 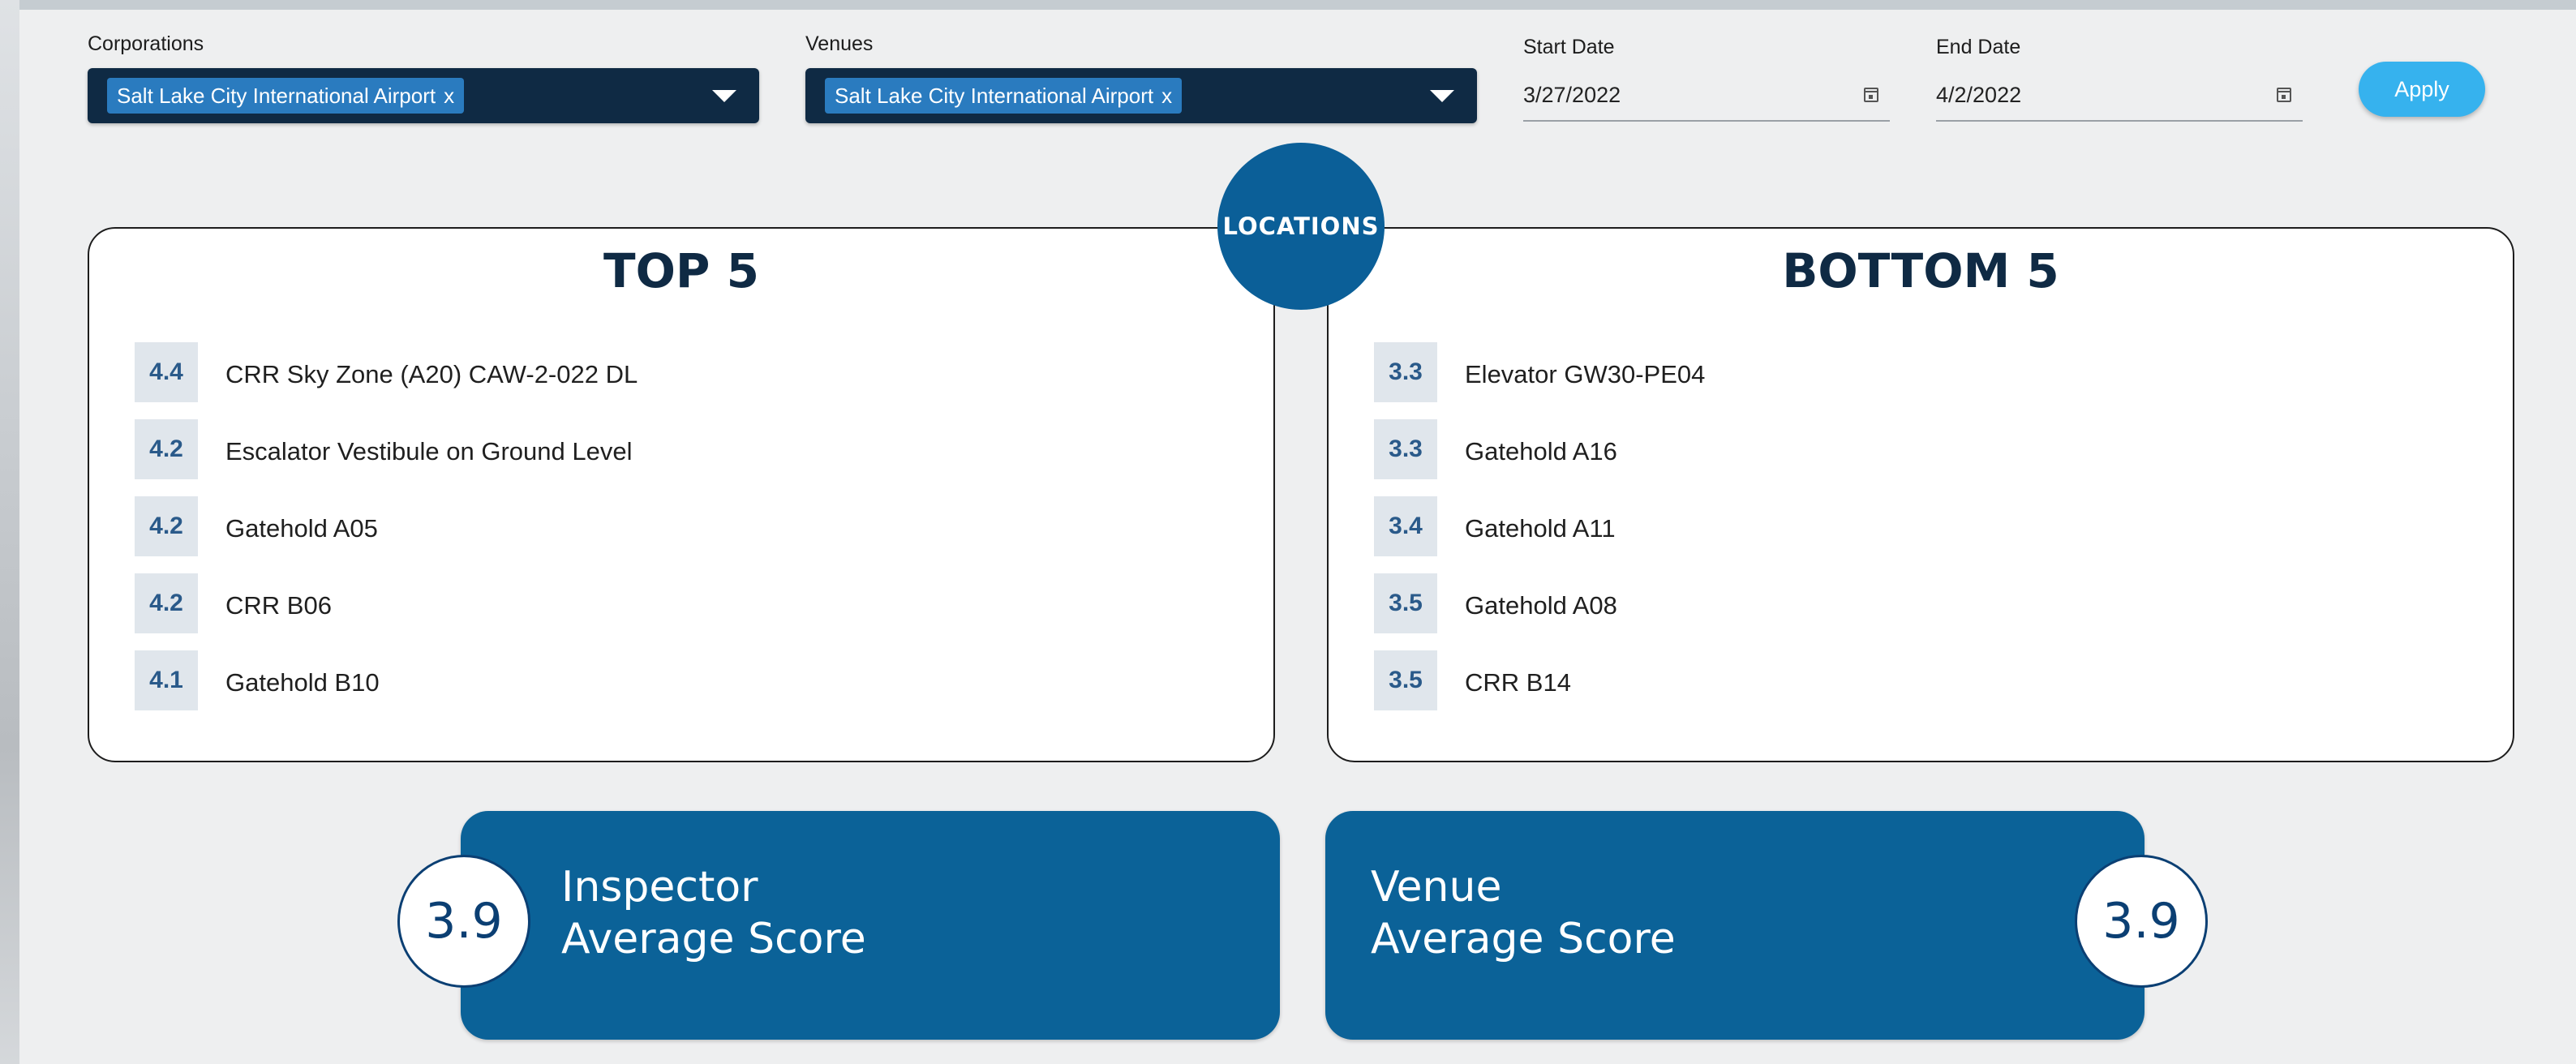 I want to click on corporations-chip-label: Salt Lake City International Airport, so click(x=276, y=96).